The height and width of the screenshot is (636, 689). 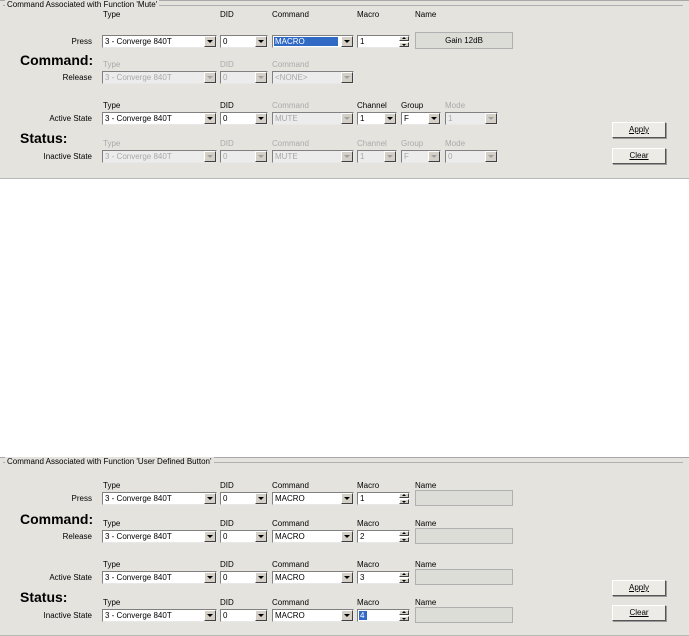 I want to click on inactive-channel-select: 1, so click(x=377, y=156).